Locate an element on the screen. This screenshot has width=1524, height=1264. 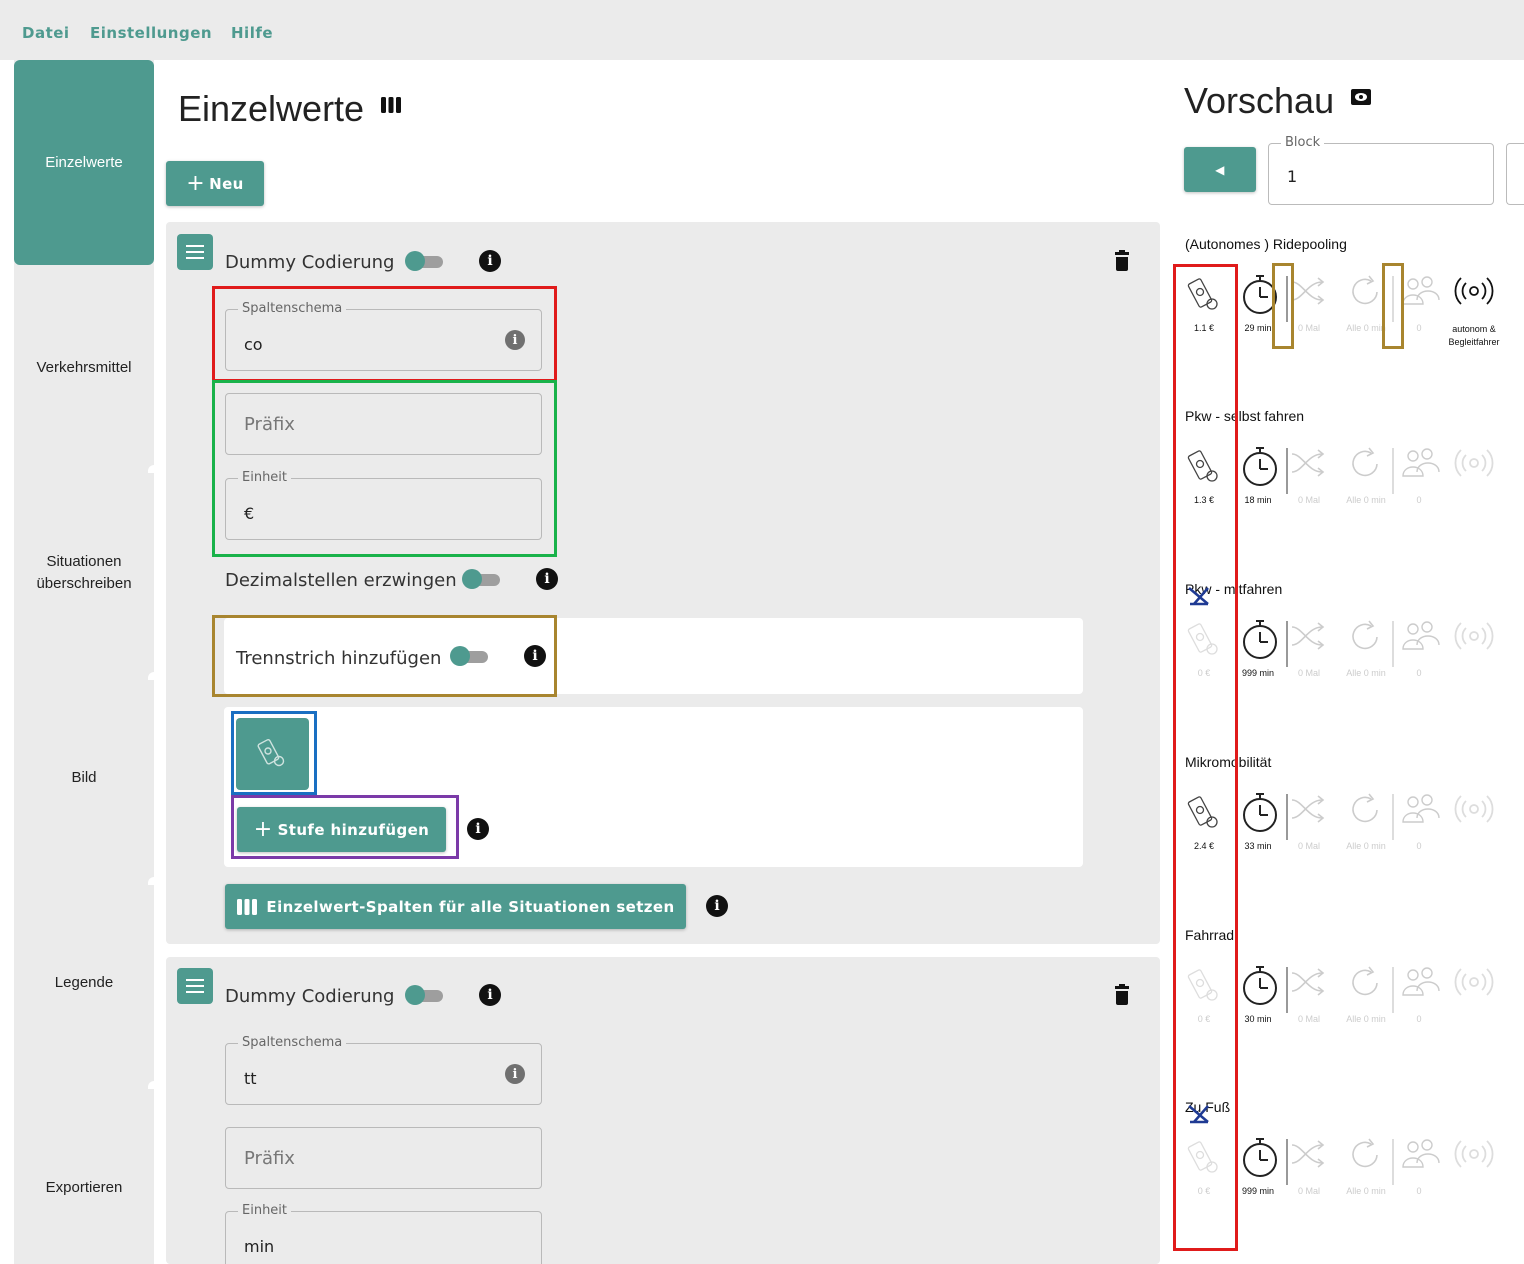
praefix-placeholder: Präfix is located at coordinates (269, 424).